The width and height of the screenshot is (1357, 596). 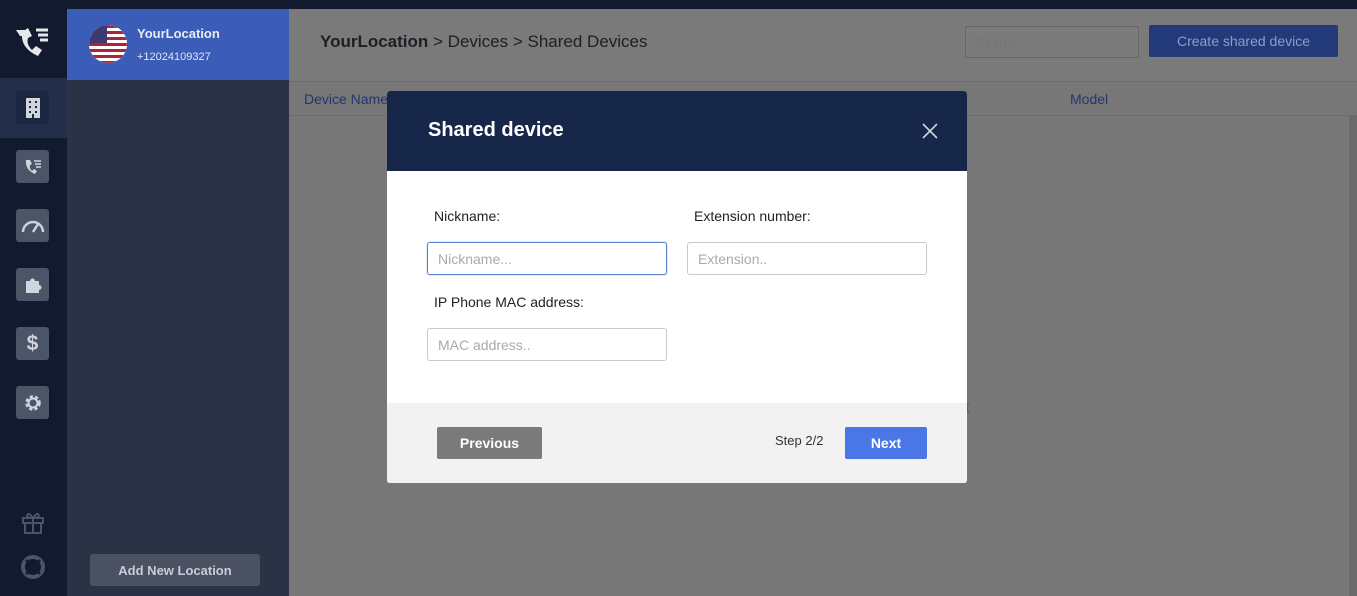 What do you see at coordinates (1353, 356) in the screenshot?
I see `scrollbar` at bounding box center [1353, 356].